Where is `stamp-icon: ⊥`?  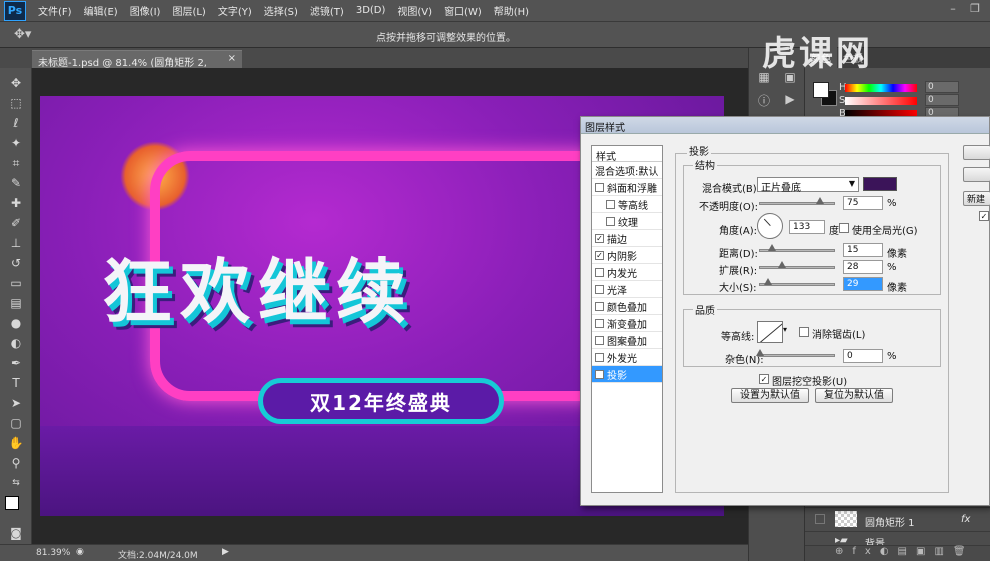 stamp-icon: ⊥ is located at coordinates (16, 243).